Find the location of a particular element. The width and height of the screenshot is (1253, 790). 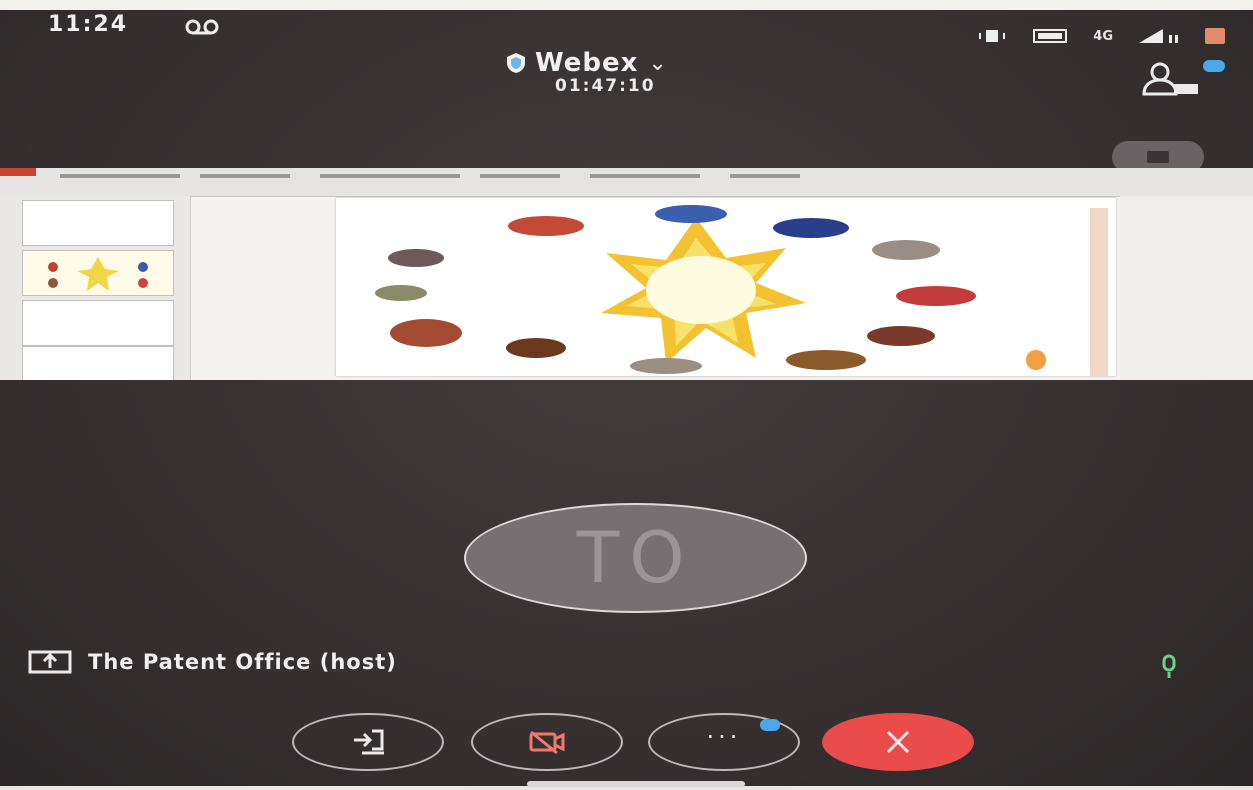

status-icons: 4G is located at coordinates (1101, 36).